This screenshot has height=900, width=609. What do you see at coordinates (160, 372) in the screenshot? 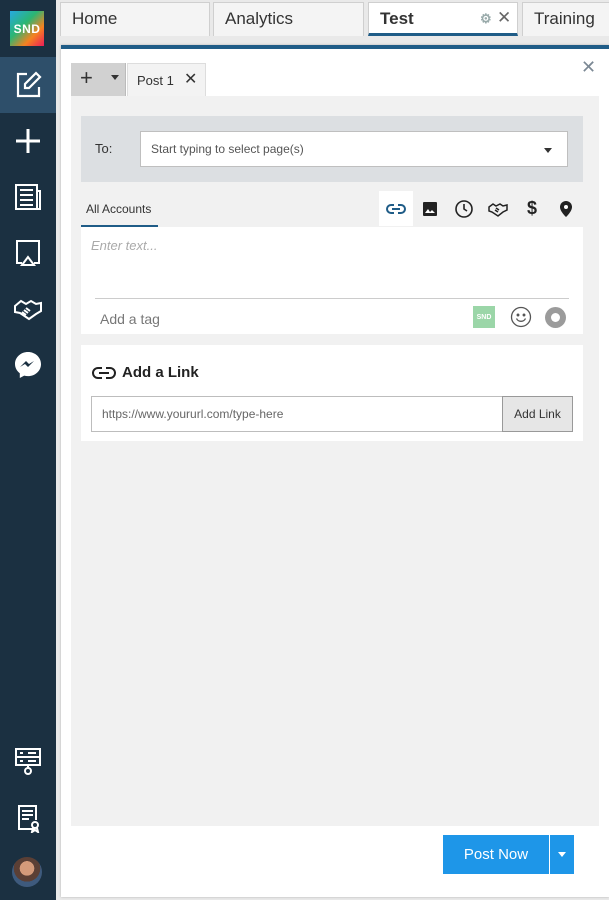
I see `add-link-title: Add a Link` at bounding box center [160, 372].